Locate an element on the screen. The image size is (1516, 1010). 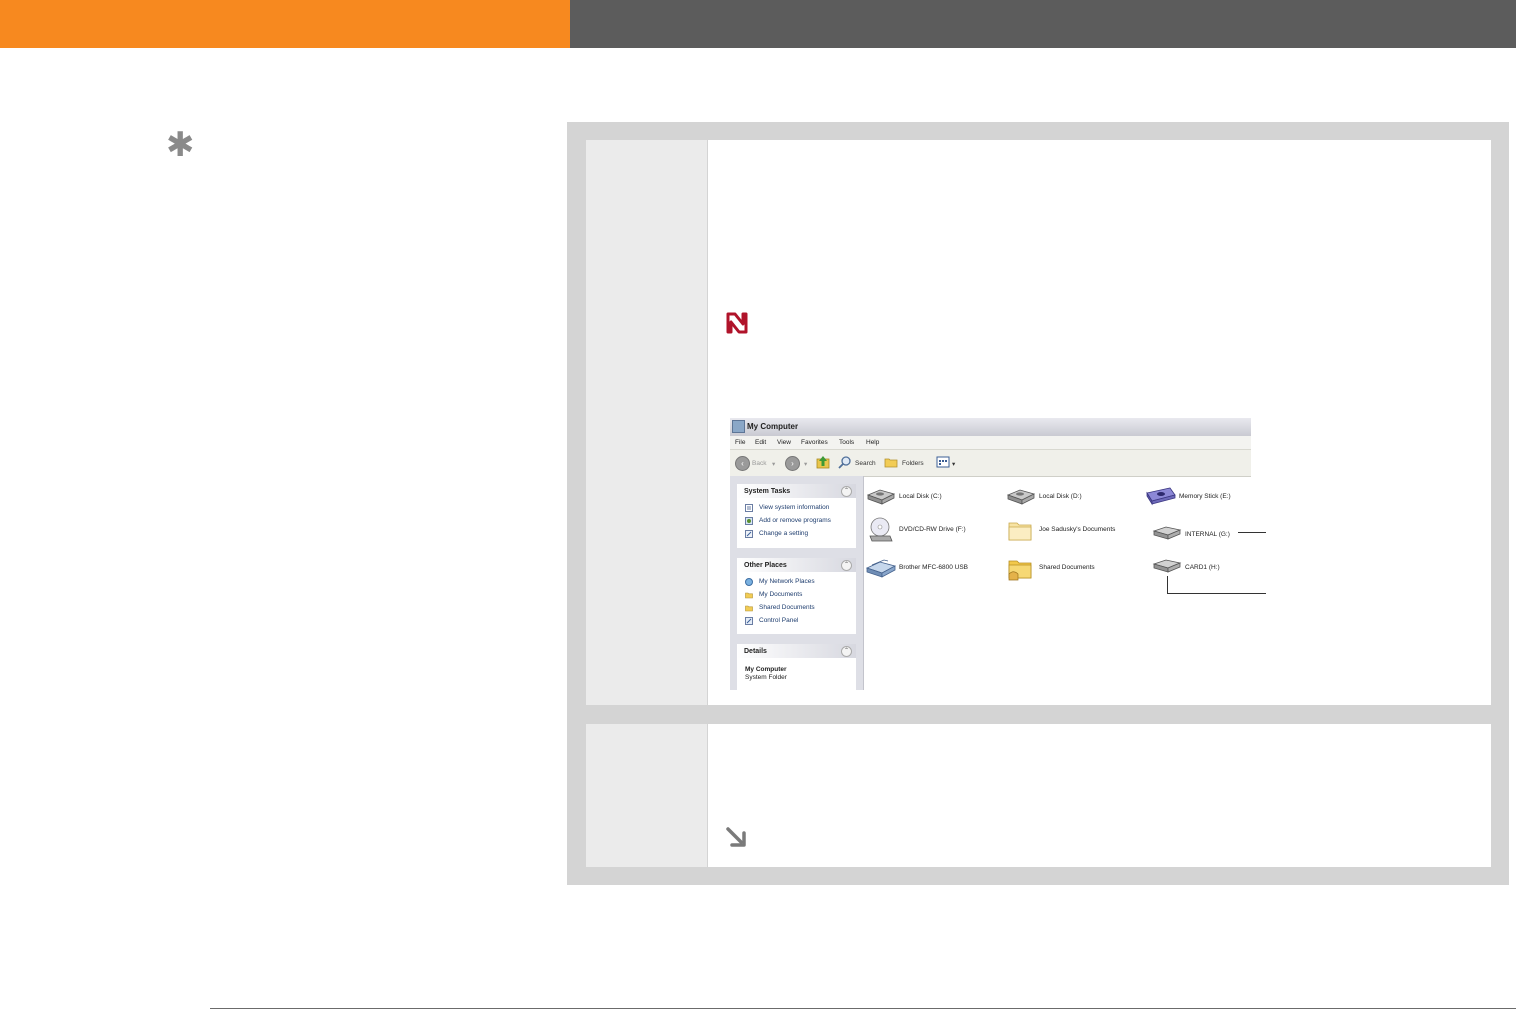
menu-edit: Edit is located at coordinates (760, 442).